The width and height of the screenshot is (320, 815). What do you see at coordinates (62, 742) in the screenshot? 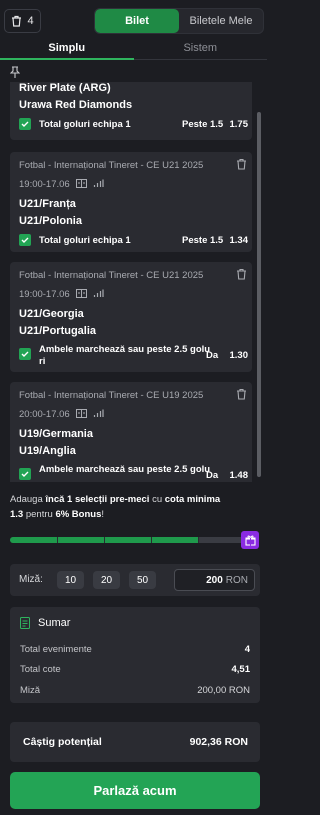
I see `potential-win-label: Câștig potențial` at bounding box center [62, 742].